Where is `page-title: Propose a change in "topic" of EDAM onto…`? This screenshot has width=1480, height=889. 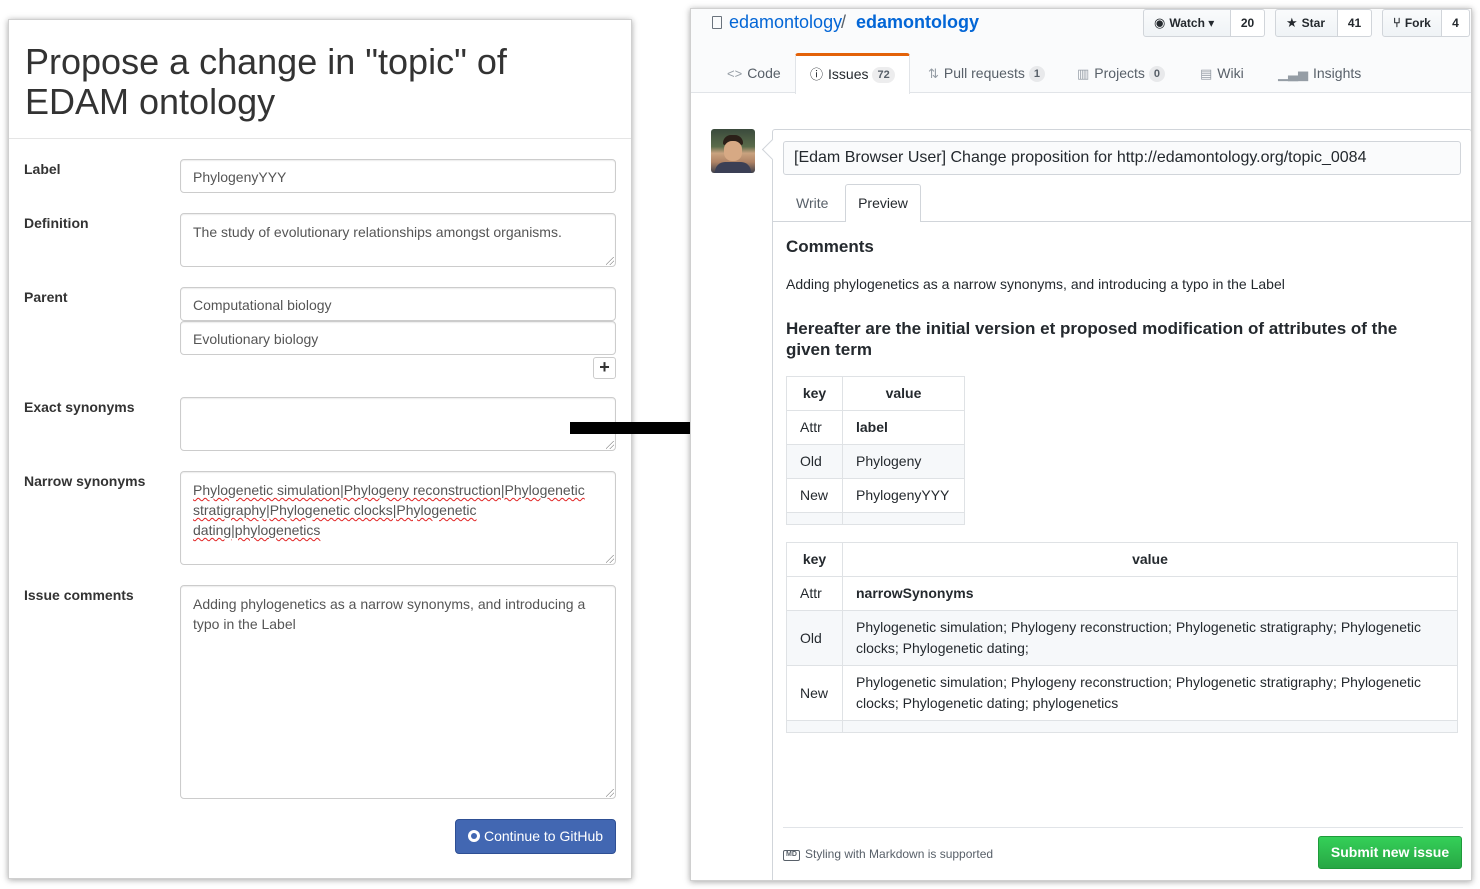 page-title: Propose a change in "topic" of EDAM onto… is located at coordinates (266, 81).